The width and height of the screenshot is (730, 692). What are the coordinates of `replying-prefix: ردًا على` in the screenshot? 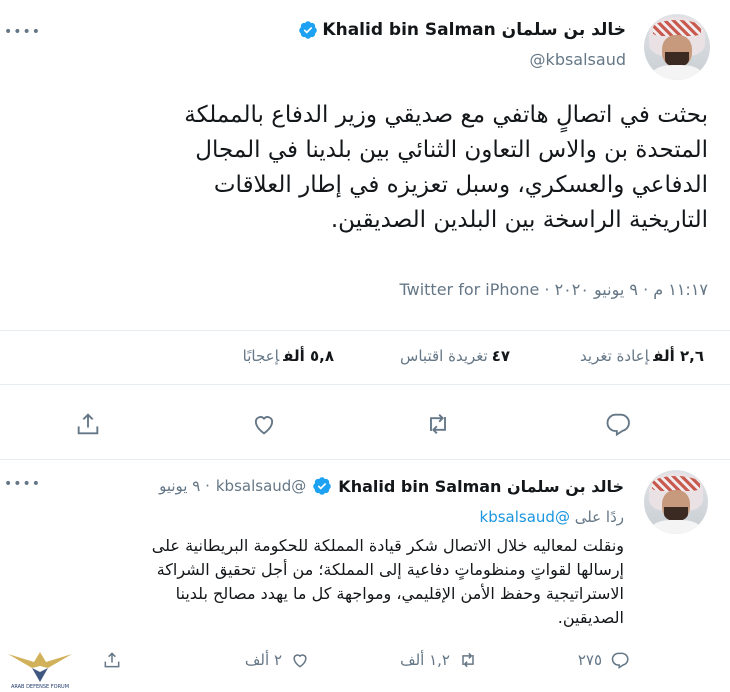 It's located at (599, 517).